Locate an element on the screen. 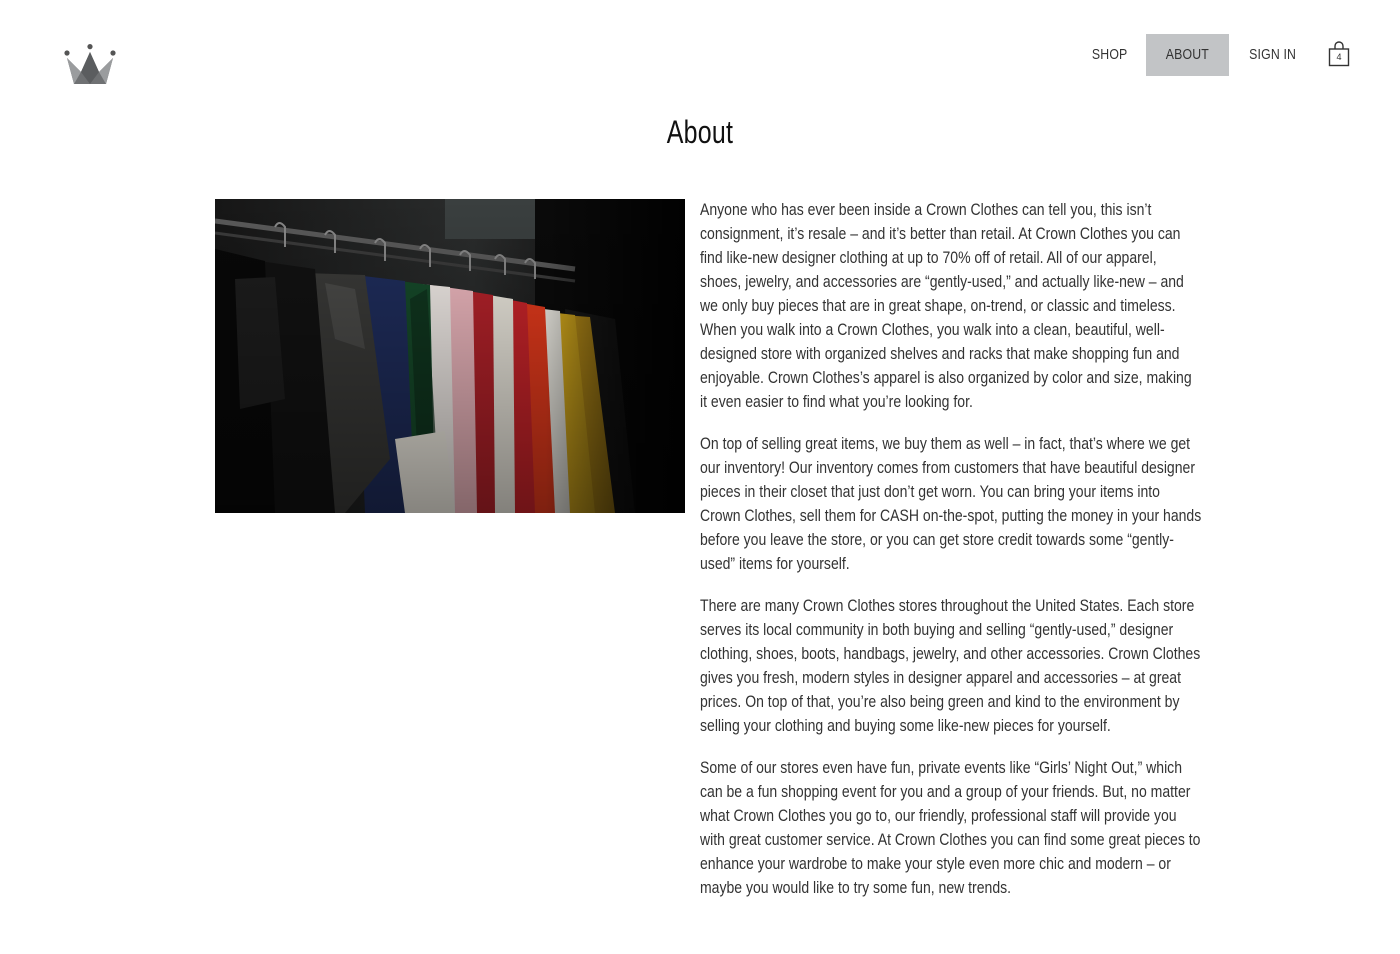 This screenshot has width=1400, height=954. crown-logo is located at coordinates (90, 65).